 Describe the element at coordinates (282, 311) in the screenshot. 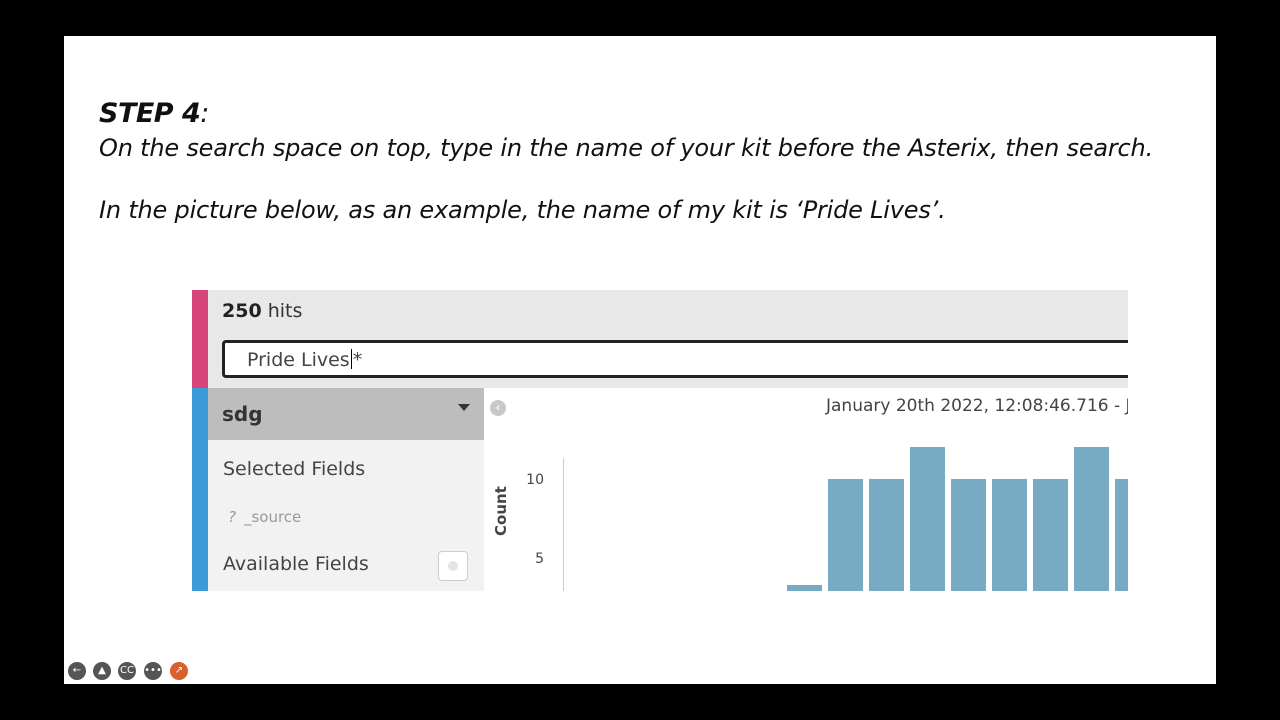

I see `hits-label: hits` at that location.